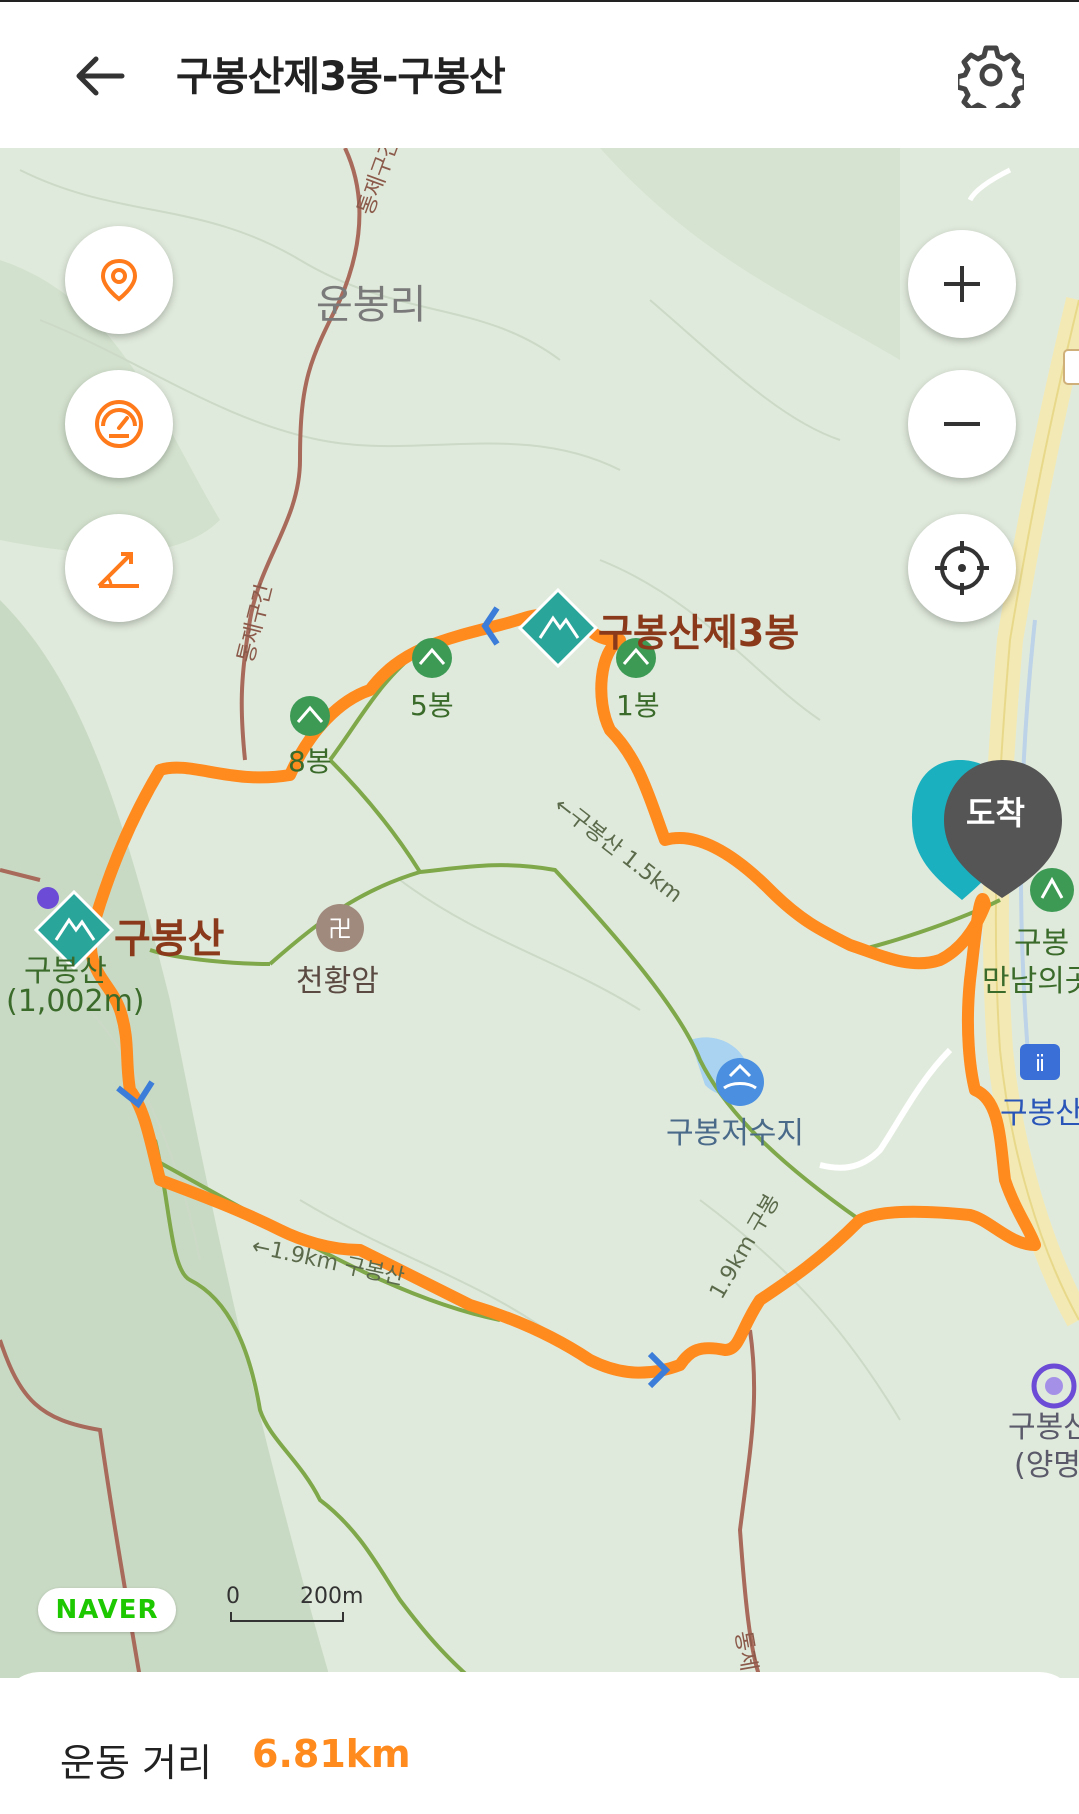  Describe the element at coordinates (539, 75) in the screenshot. I see `app-header: 구봉산제3봉-구봉산` at that location.